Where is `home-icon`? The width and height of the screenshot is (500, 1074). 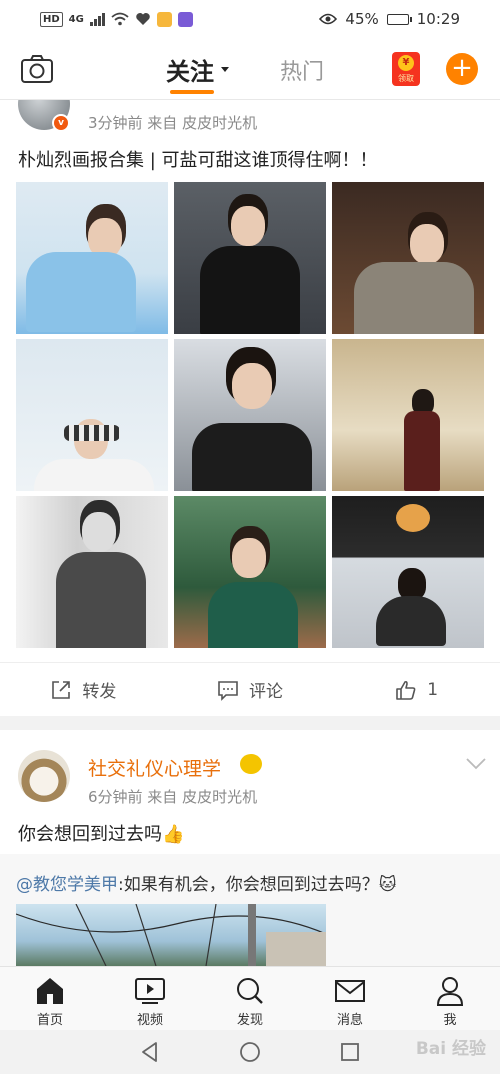
home-icon is located at coordinates (50, 991).